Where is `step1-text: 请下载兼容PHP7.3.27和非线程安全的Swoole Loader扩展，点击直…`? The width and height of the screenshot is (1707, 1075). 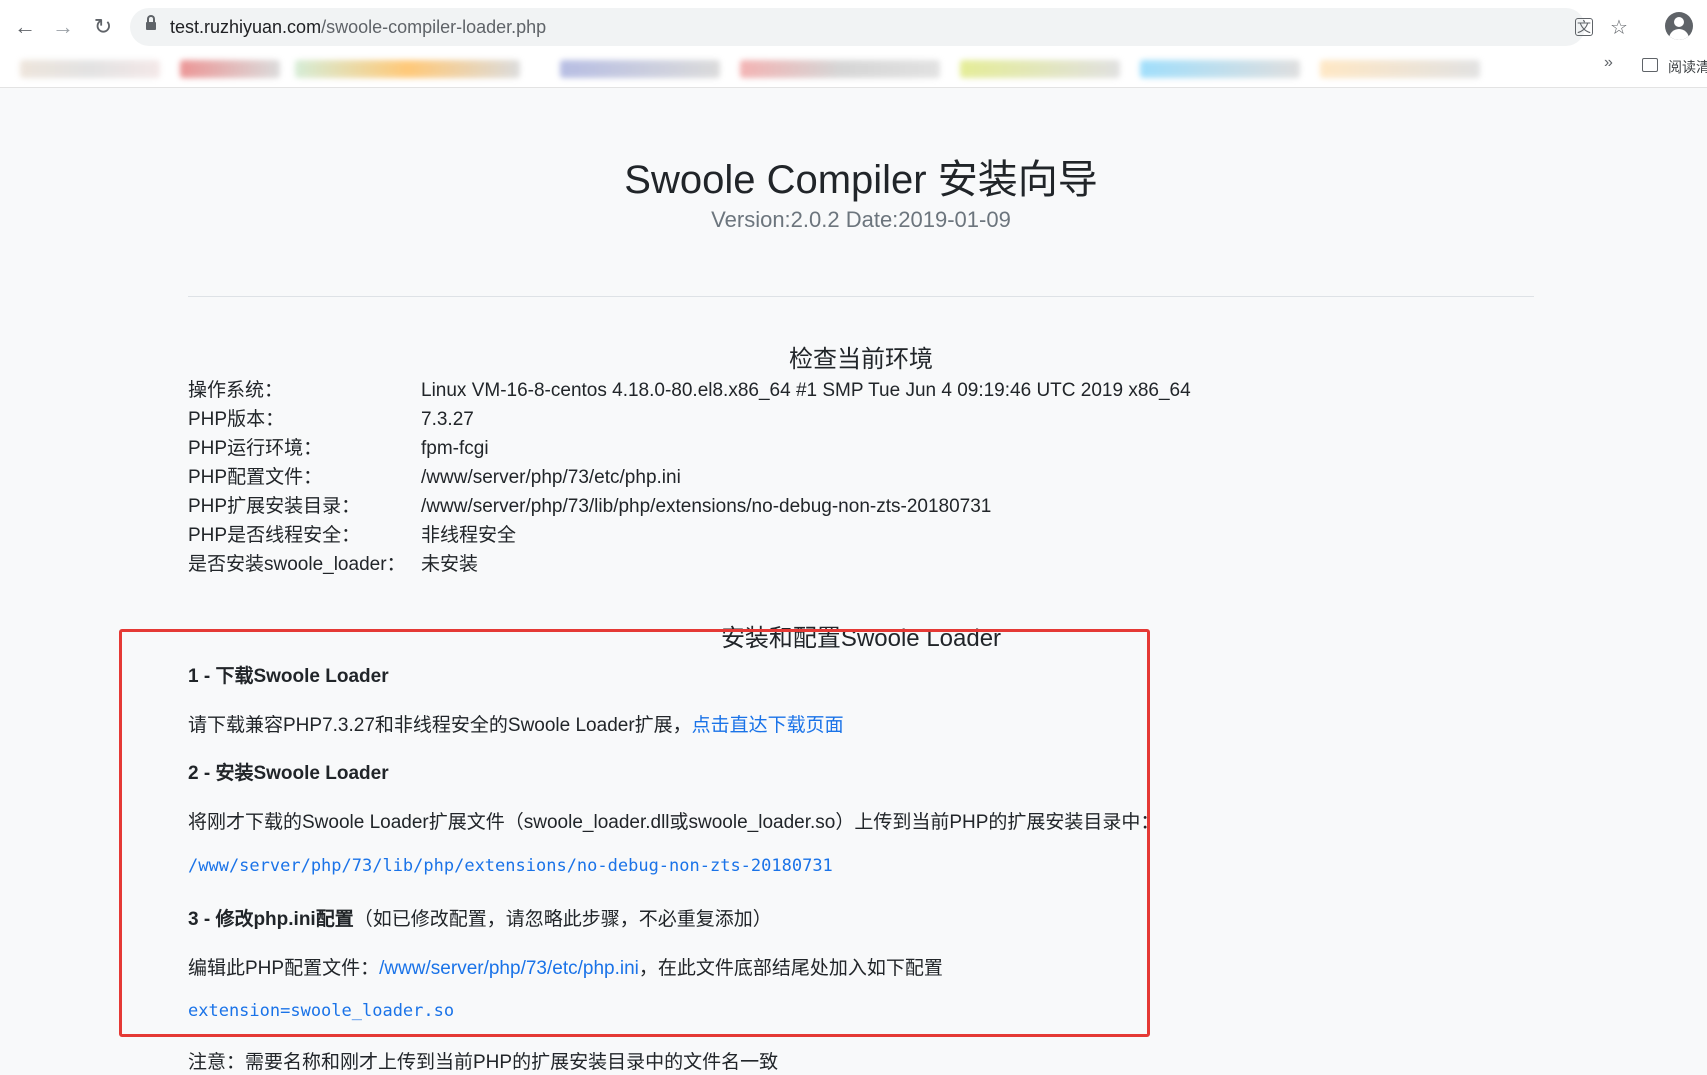 step1-text: 请下载兼容PHP7.3.27和非线程安全的Swoole Loader扩展，点击直… is located at coordinates (516, 723).